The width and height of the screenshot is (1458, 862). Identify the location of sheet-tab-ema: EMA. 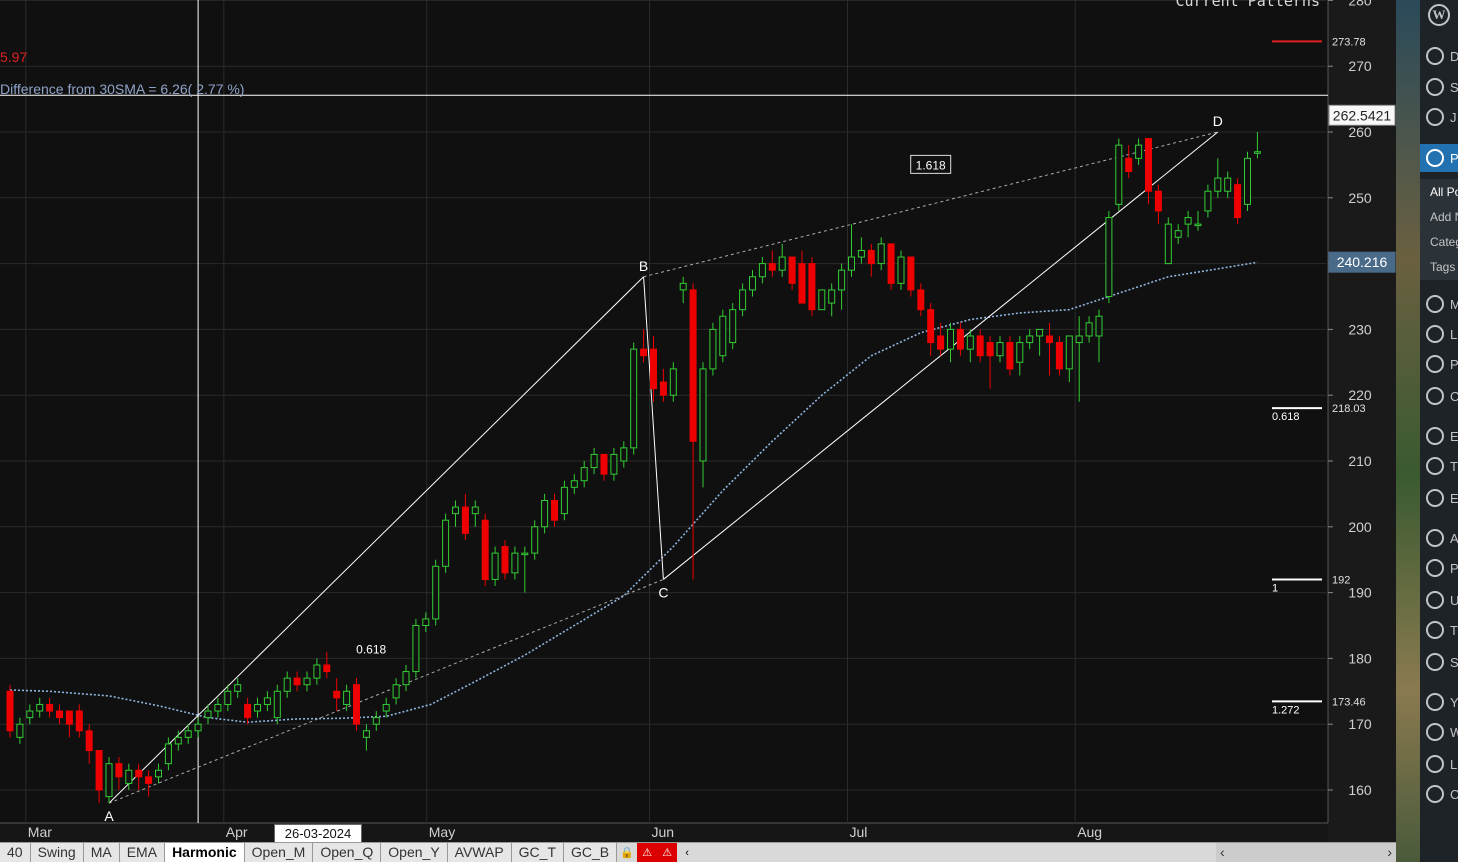
(142, 852).